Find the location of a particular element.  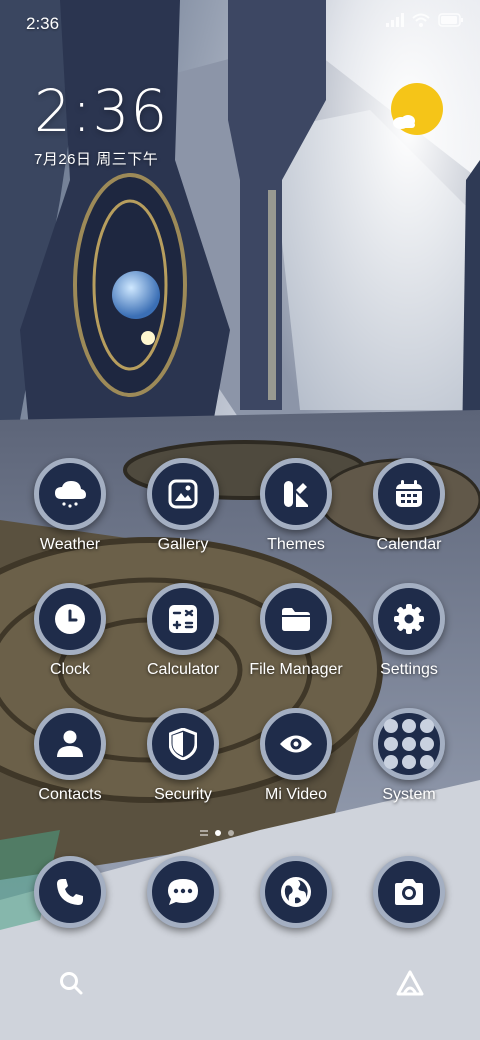

clock-widget: 2:36 7月26日 周三下午 is located at coordinates (101, 125).